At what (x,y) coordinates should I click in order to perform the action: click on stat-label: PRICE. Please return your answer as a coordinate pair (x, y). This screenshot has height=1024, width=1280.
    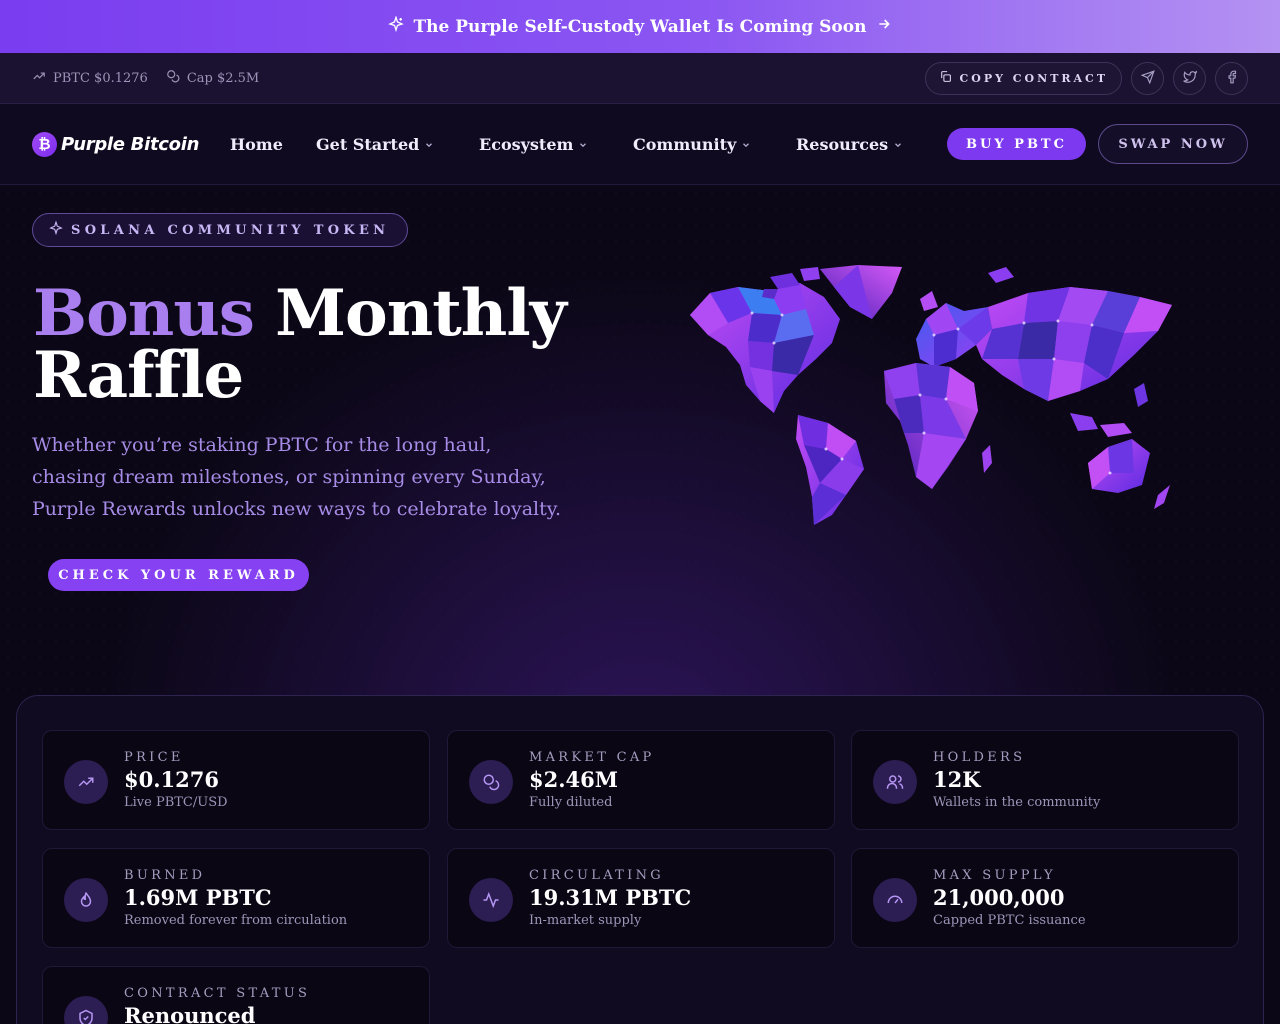
    Looking at the image, I should click on (154, 757).